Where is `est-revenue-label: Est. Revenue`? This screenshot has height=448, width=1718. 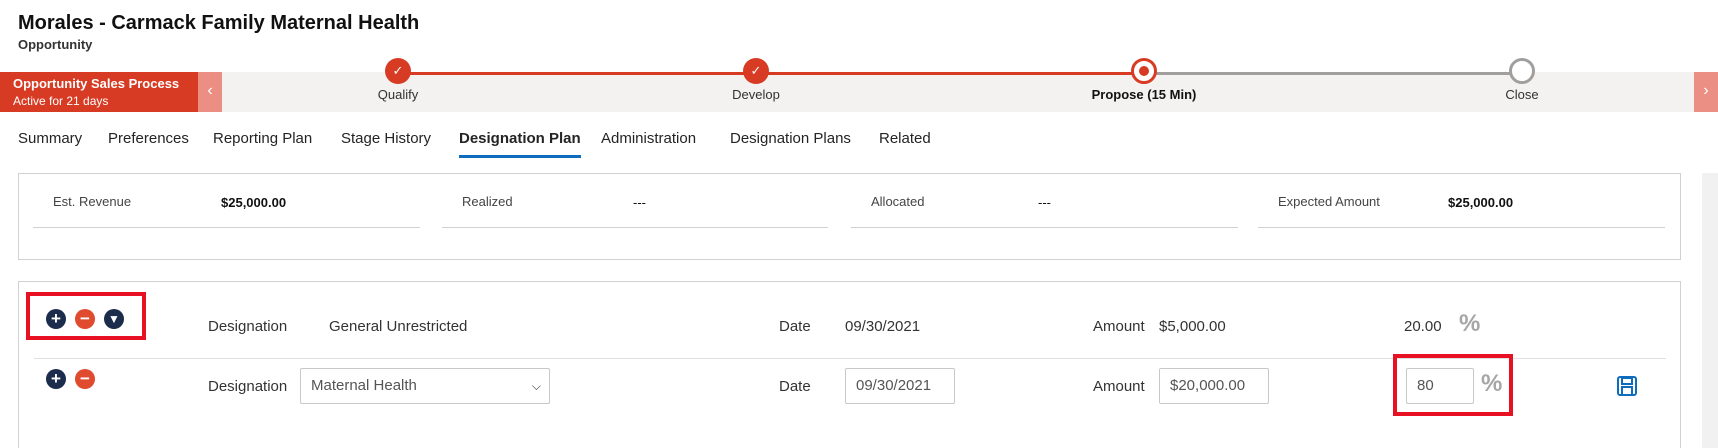 est-revenue-label: Est. Revenue is located at coordinates (92, 201).